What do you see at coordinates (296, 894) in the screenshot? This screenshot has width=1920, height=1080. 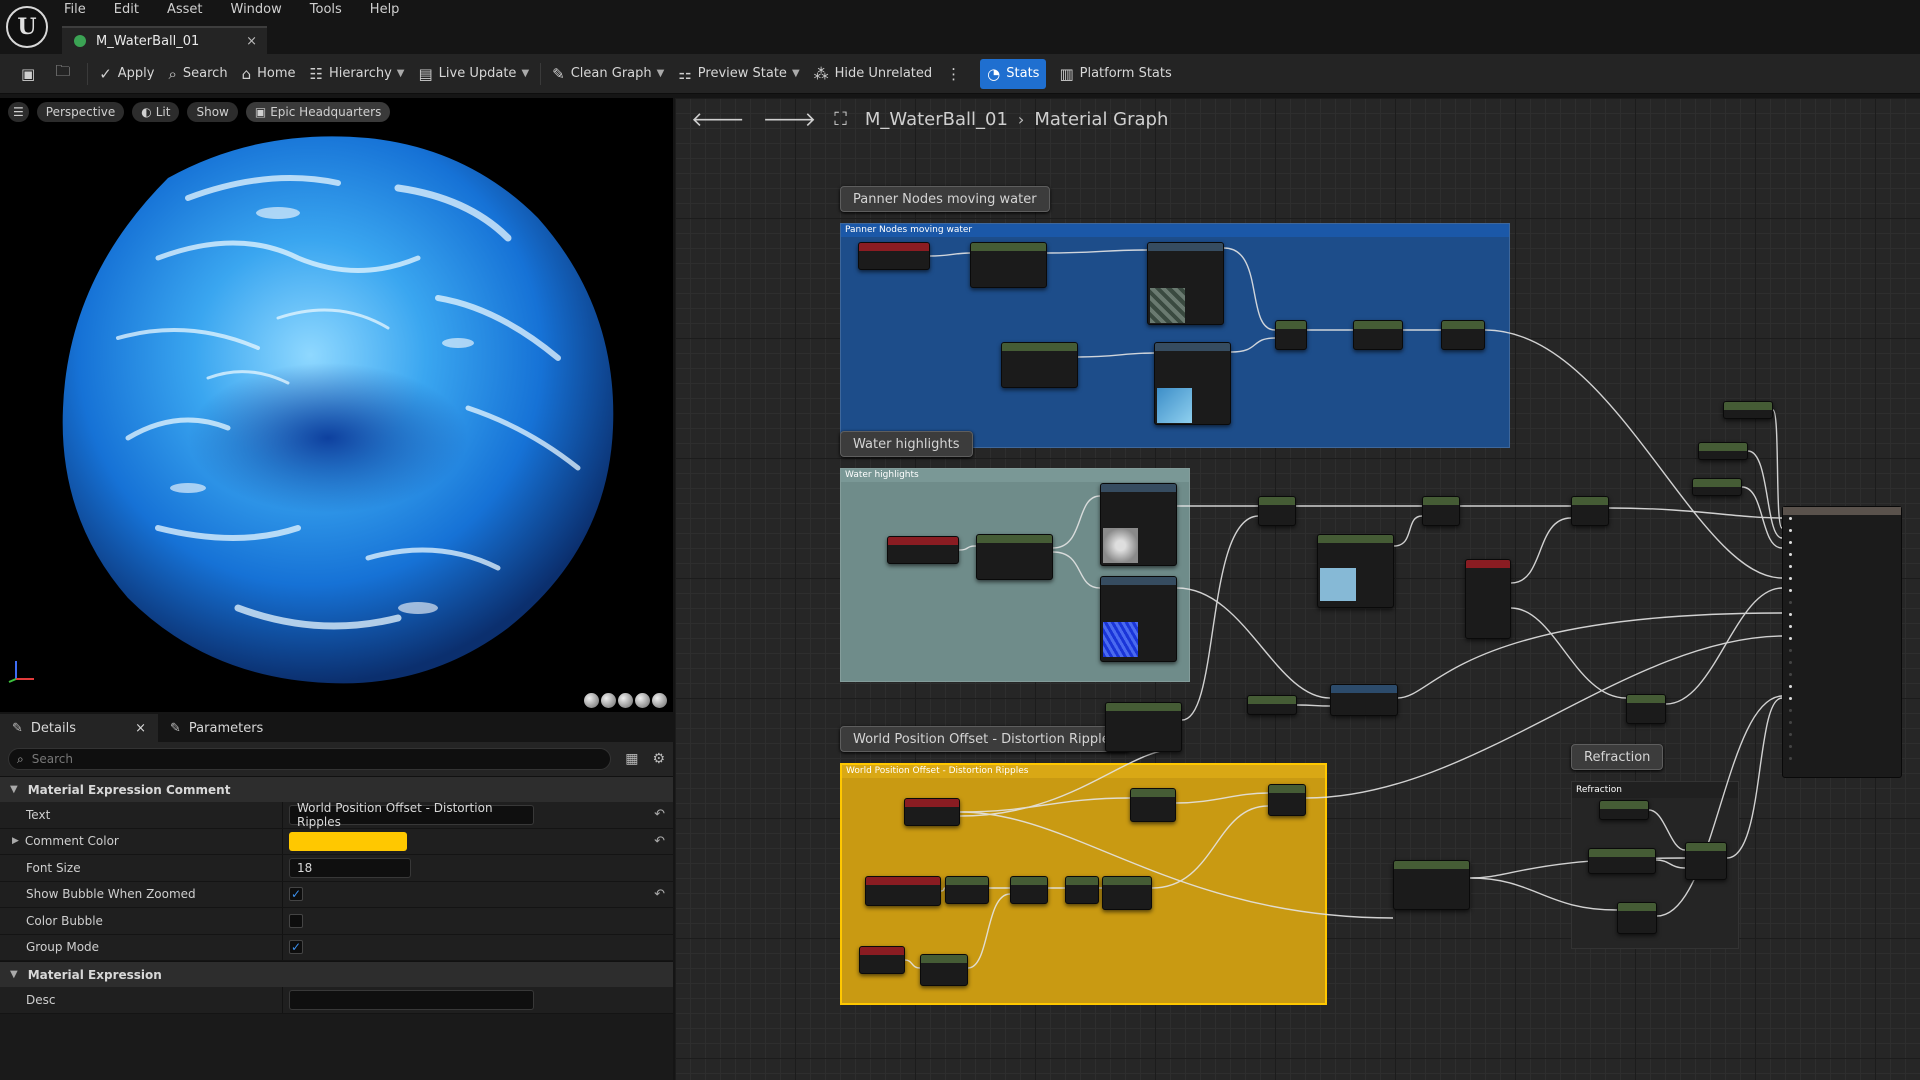 I see `show-bubble-checkbox: ✓` at bounding box center [296, 894].